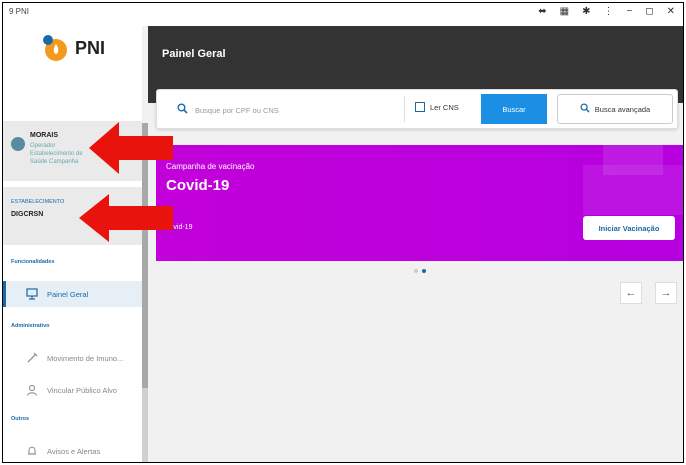 This screenshot has width=686, height=465. I want to click on avatar, so click(18, 144).